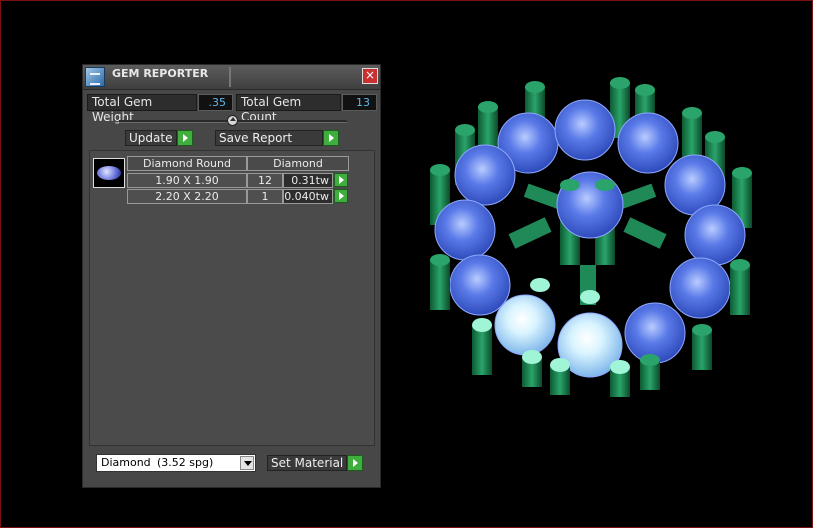 The width and height of the screenshot is (813, 528). What do you see at coordinates (341, 180) in the screenshot?
I see `row1-arrow-icon` at bounding box center [341, 180].